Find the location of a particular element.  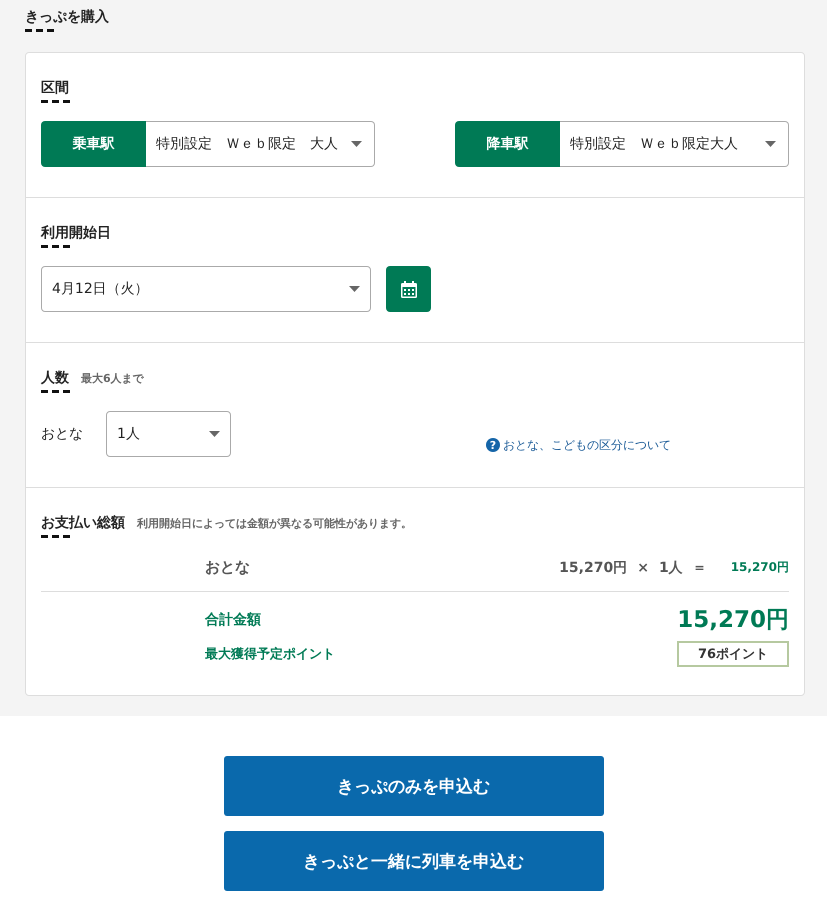

apply-button: きっぷと一緒に列車を申込む is located at coordinates (414, 861).